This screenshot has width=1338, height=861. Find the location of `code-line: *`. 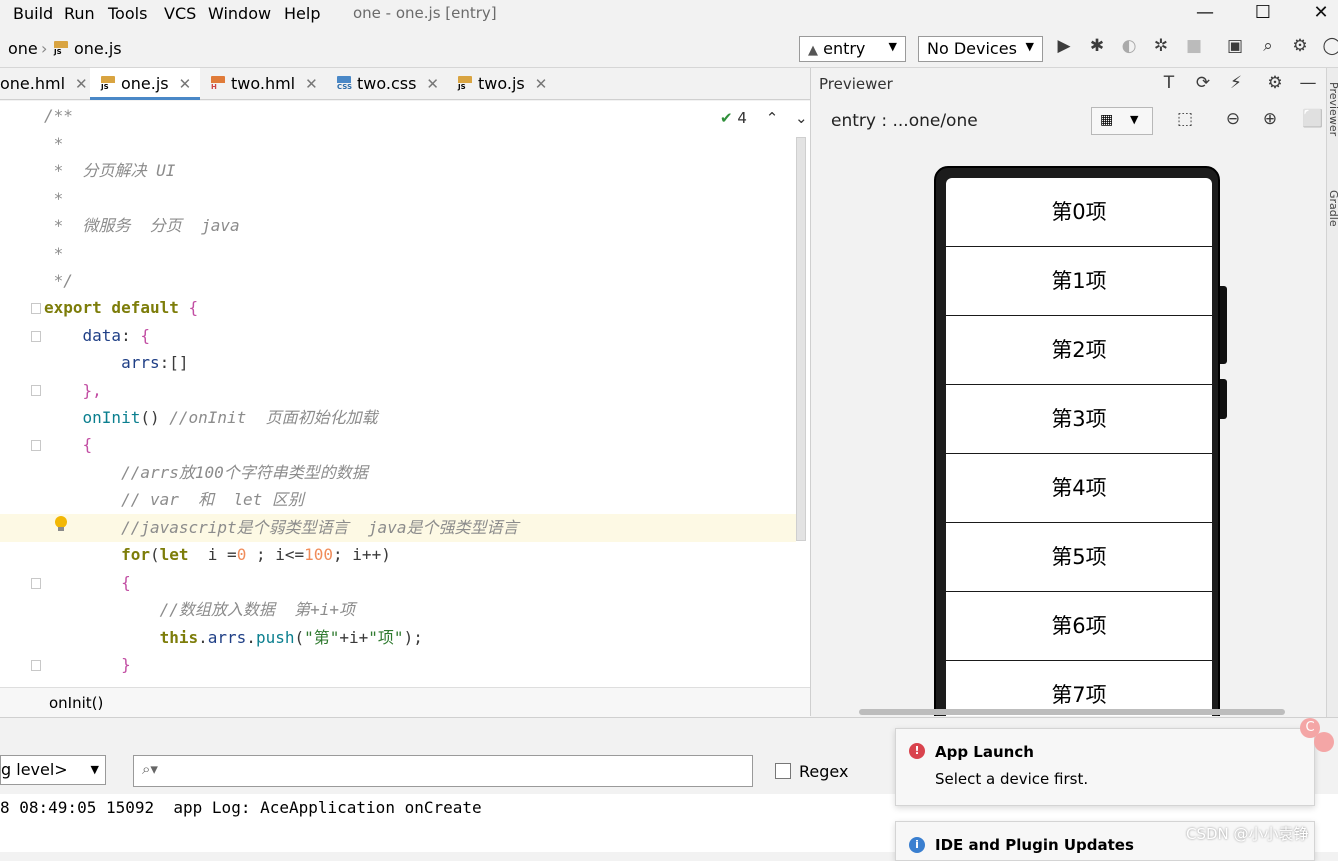

code-line: * is located at coordinates (54, 253).